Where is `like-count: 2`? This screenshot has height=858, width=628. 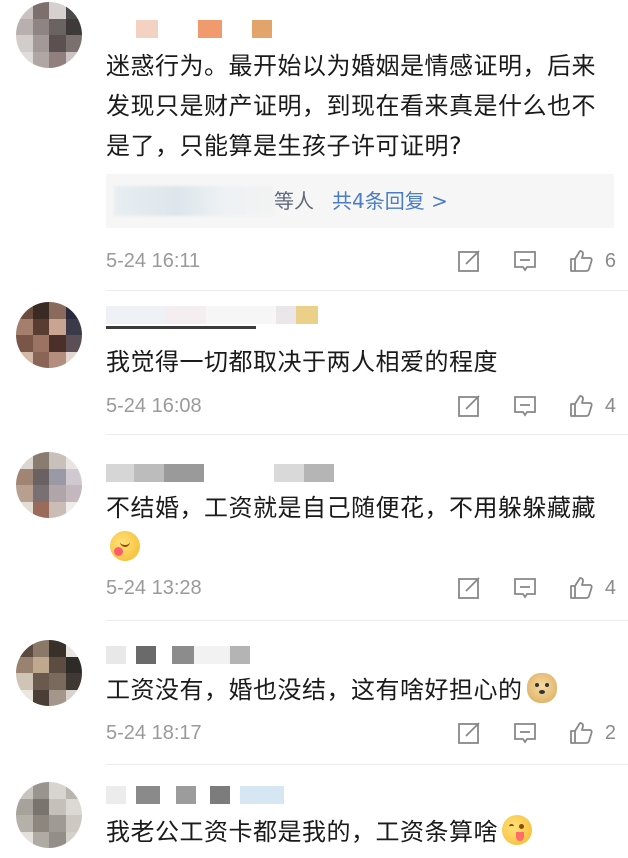 like-count: 2 is located at coordinates (610, 733).